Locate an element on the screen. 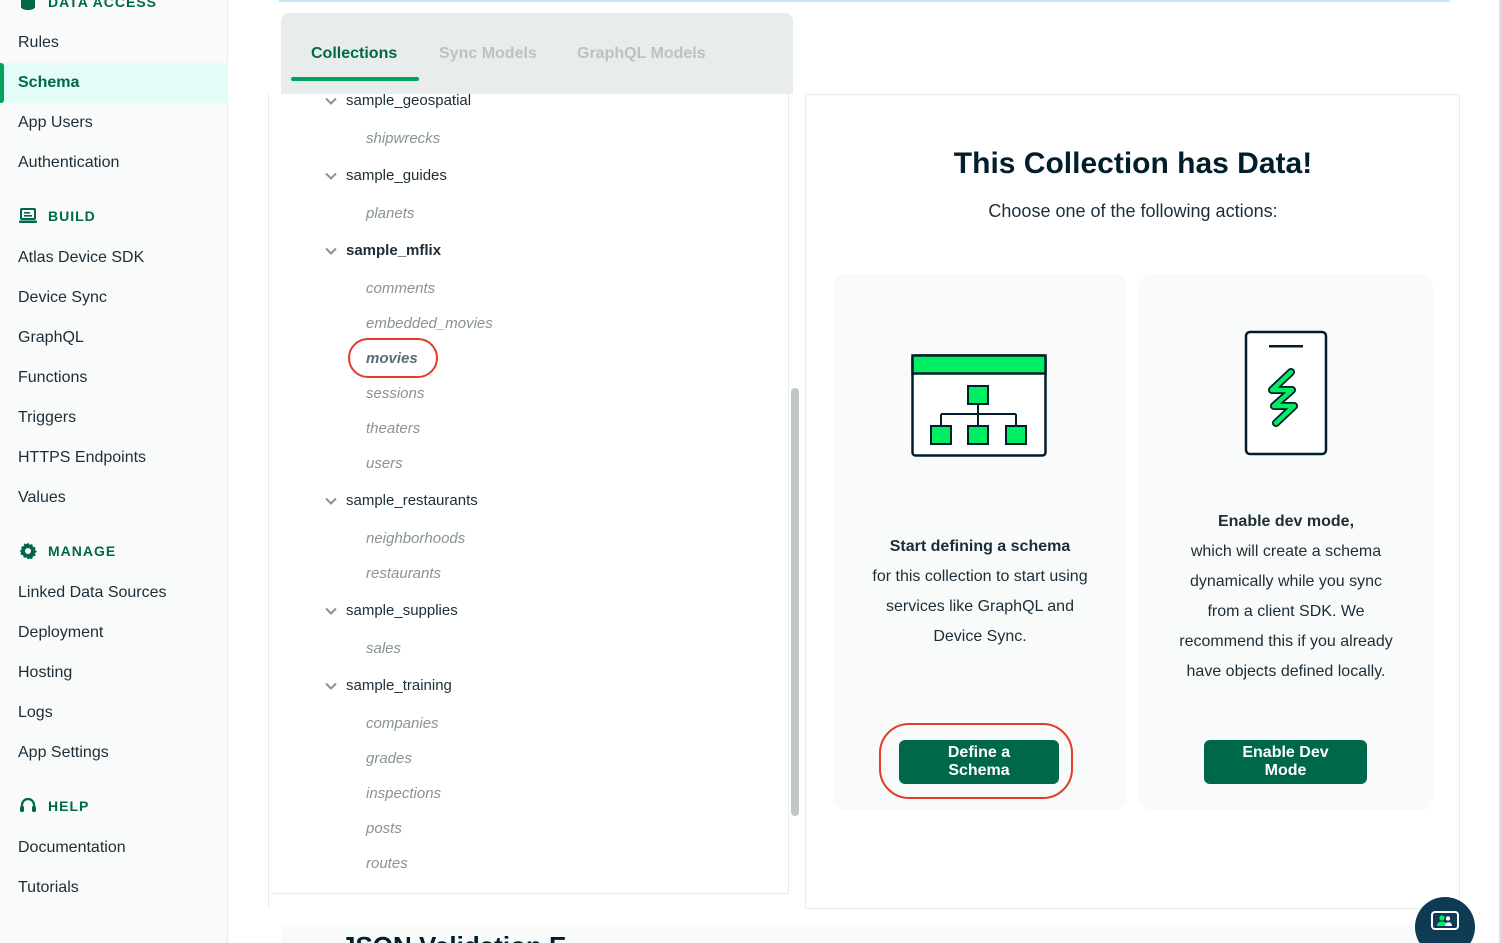 This screenshot has height=943, width=1501. sidebar-item-graphql: GraphQL is located at coordinates (114, 338).